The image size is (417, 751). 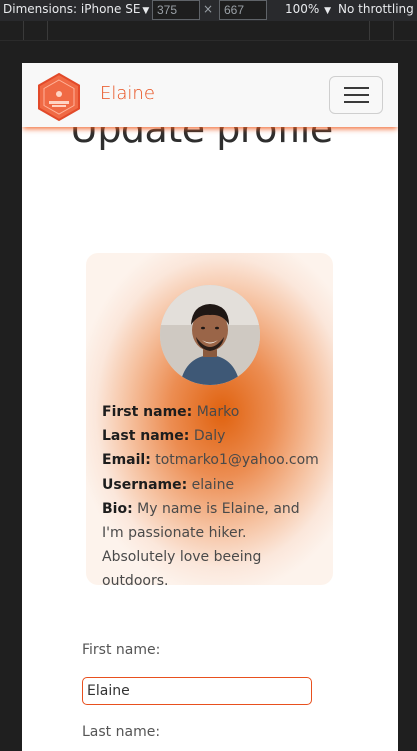 I want to click on times-symbol: ×, so click(x=208, y=9).